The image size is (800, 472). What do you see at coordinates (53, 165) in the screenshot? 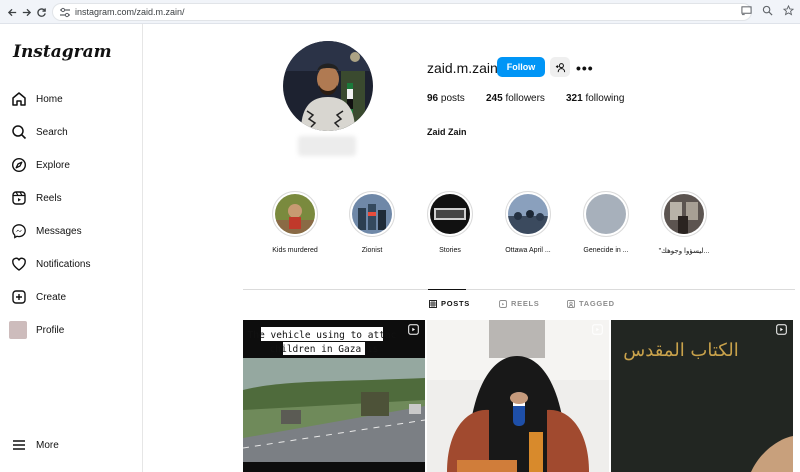
I see `sidebar-item-label: Explore` at bounding box center [53, 165].